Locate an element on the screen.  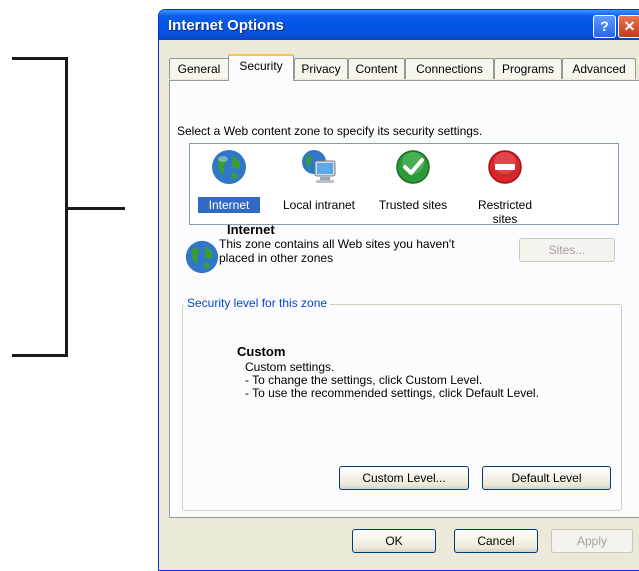
zone-local-intranet: Local intranet is located at coordinates (319, 180).